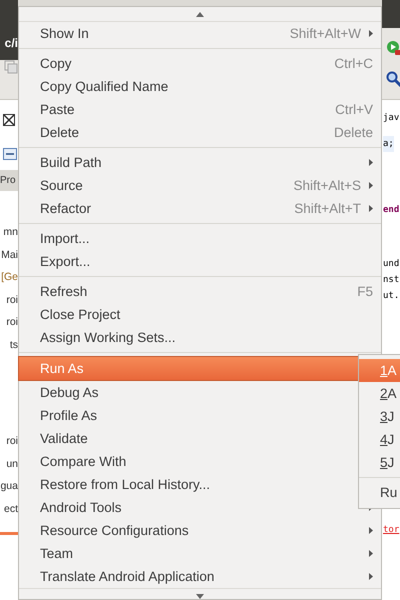 Image resolution: width=400 pixels, height=600 pixels. What do you see at coordinates (391, 118) in the screenshot?
I see `code-line: jav` at bounding box center [391, 118].